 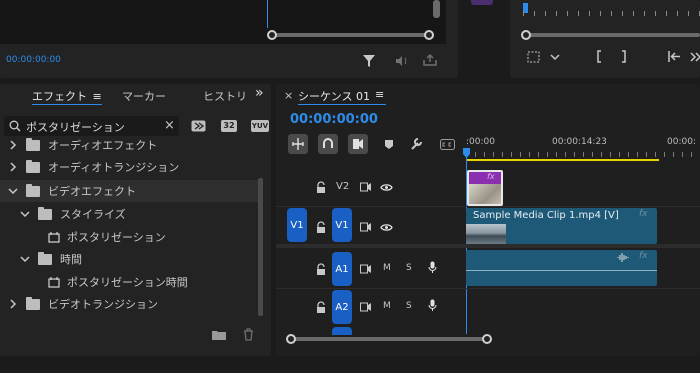 What do you see at coordinates (260, 247) in the screenshot?
I see `effects-tree-scrollbar` at bounding box center [260, 247].